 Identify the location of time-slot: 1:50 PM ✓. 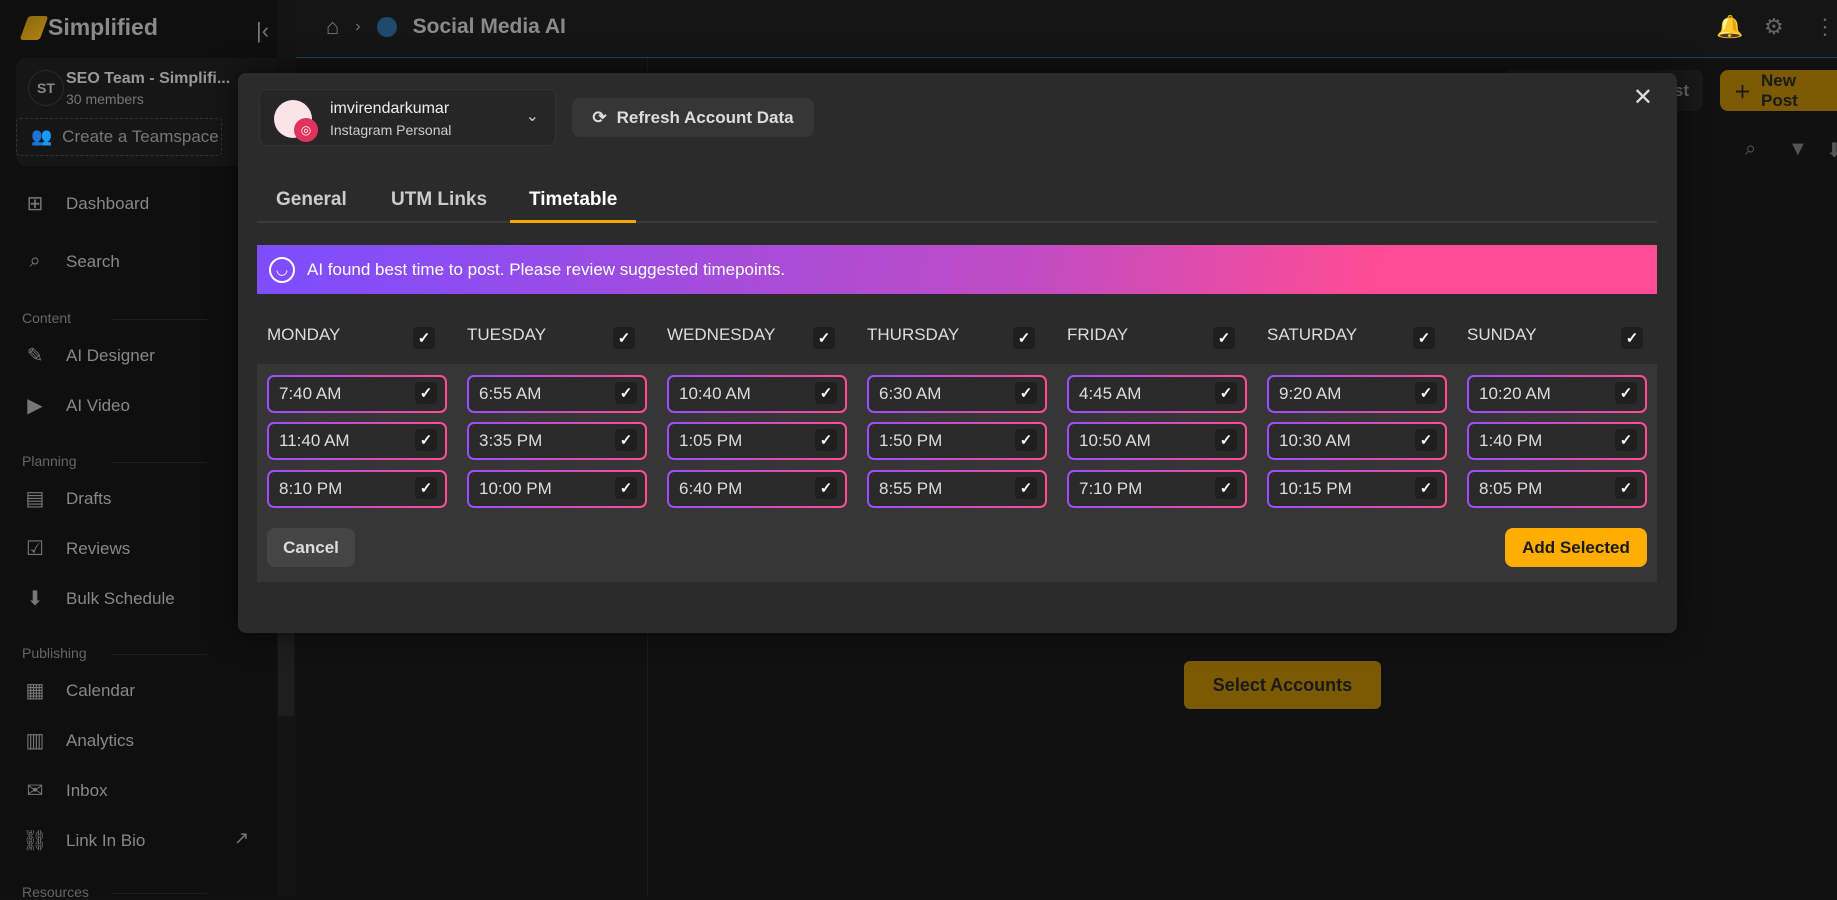
(957, 441).